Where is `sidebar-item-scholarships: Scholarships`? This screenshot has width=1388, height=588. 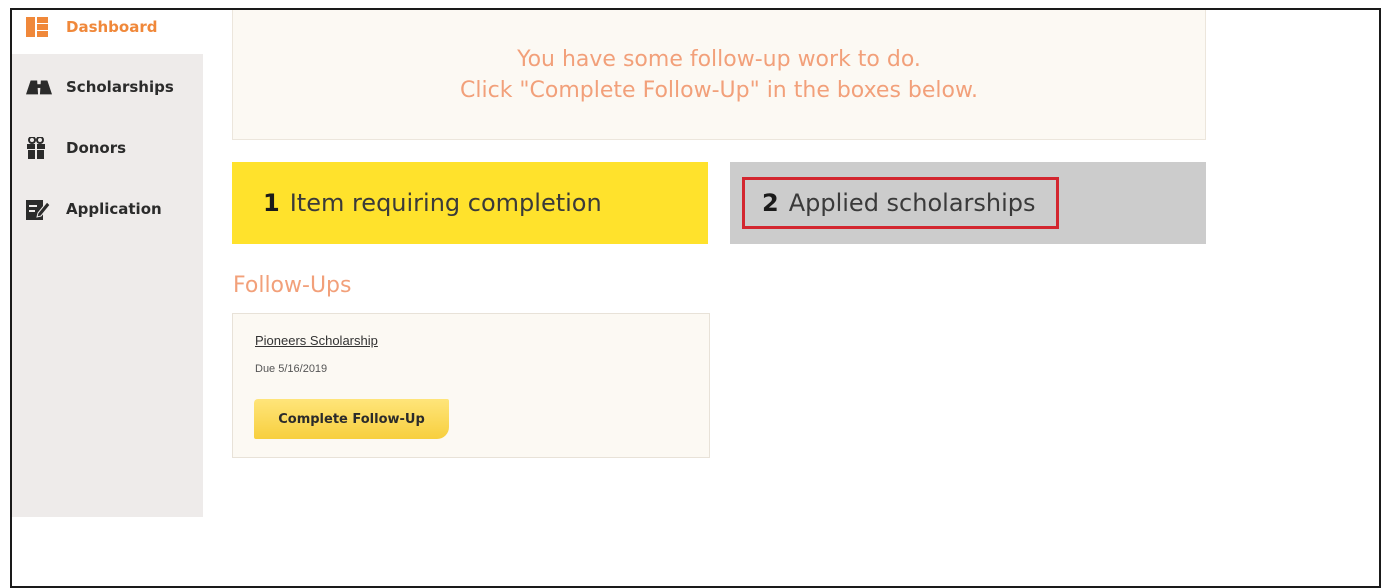 sidebar-item-scholarships: Scholarships is located at coordinates (107, 87).